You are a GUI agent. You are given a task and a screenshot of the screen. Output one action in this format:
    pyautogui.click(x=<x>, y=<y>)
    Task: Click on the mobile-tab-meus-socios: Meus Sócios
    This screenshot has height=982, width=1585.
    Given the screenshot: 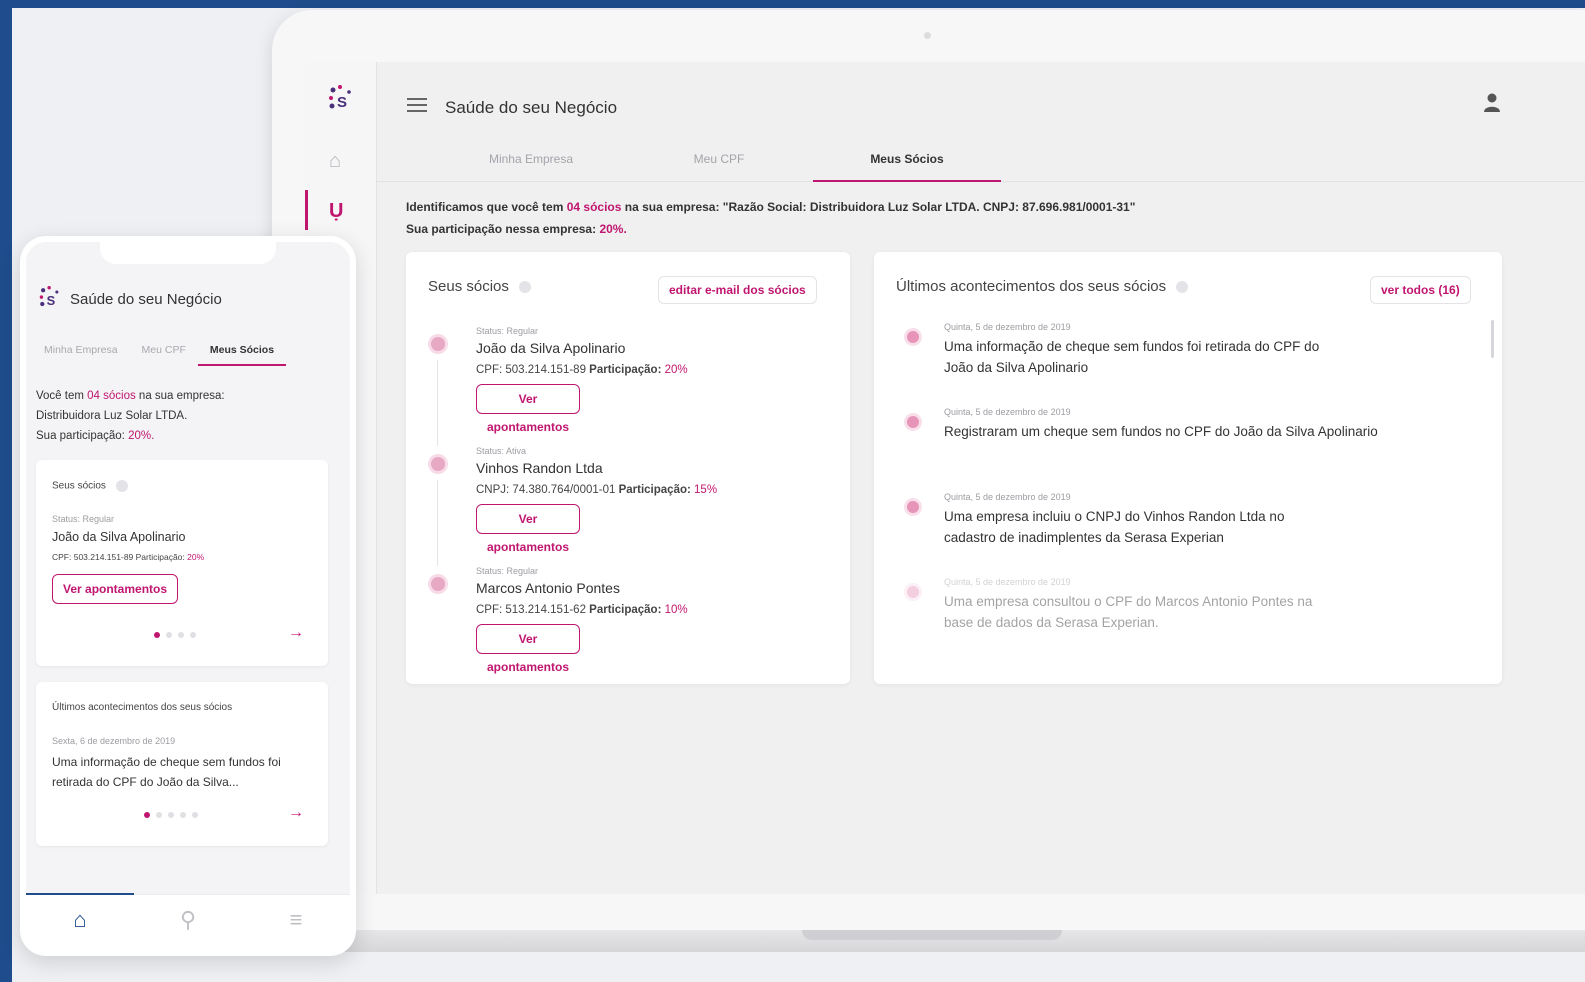 What is the action you would take?
    pyautogui.click(x=242, y=352)
    